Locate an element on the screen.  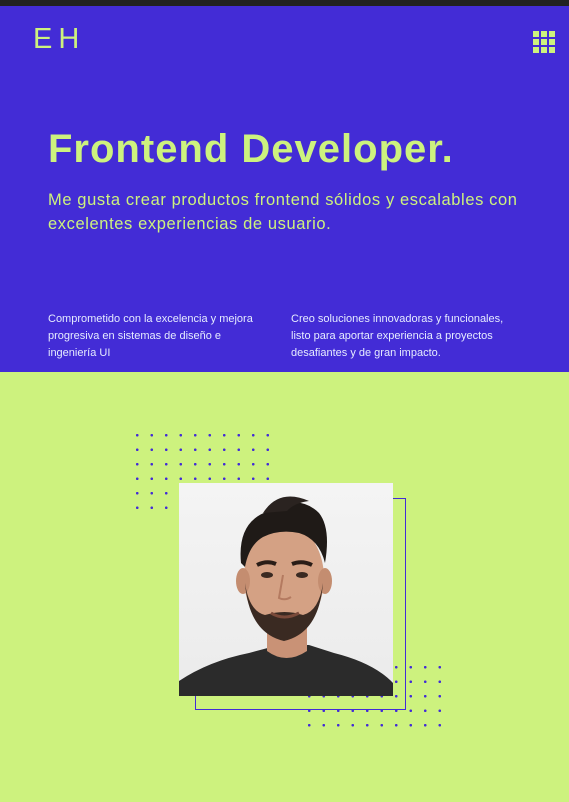
page-title: Frontend Developer. is located at coordinates (251, 149).